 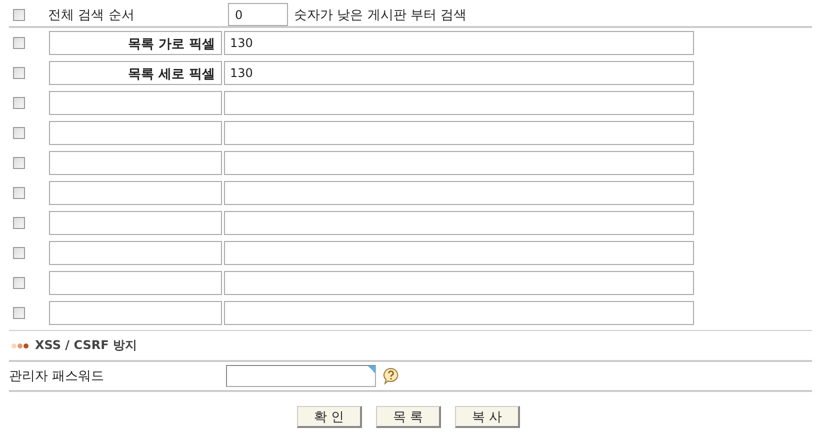 What do you see at coordinates (301, 376) in the screenshot?
I see `password-field` at bounding box center [301, 376].